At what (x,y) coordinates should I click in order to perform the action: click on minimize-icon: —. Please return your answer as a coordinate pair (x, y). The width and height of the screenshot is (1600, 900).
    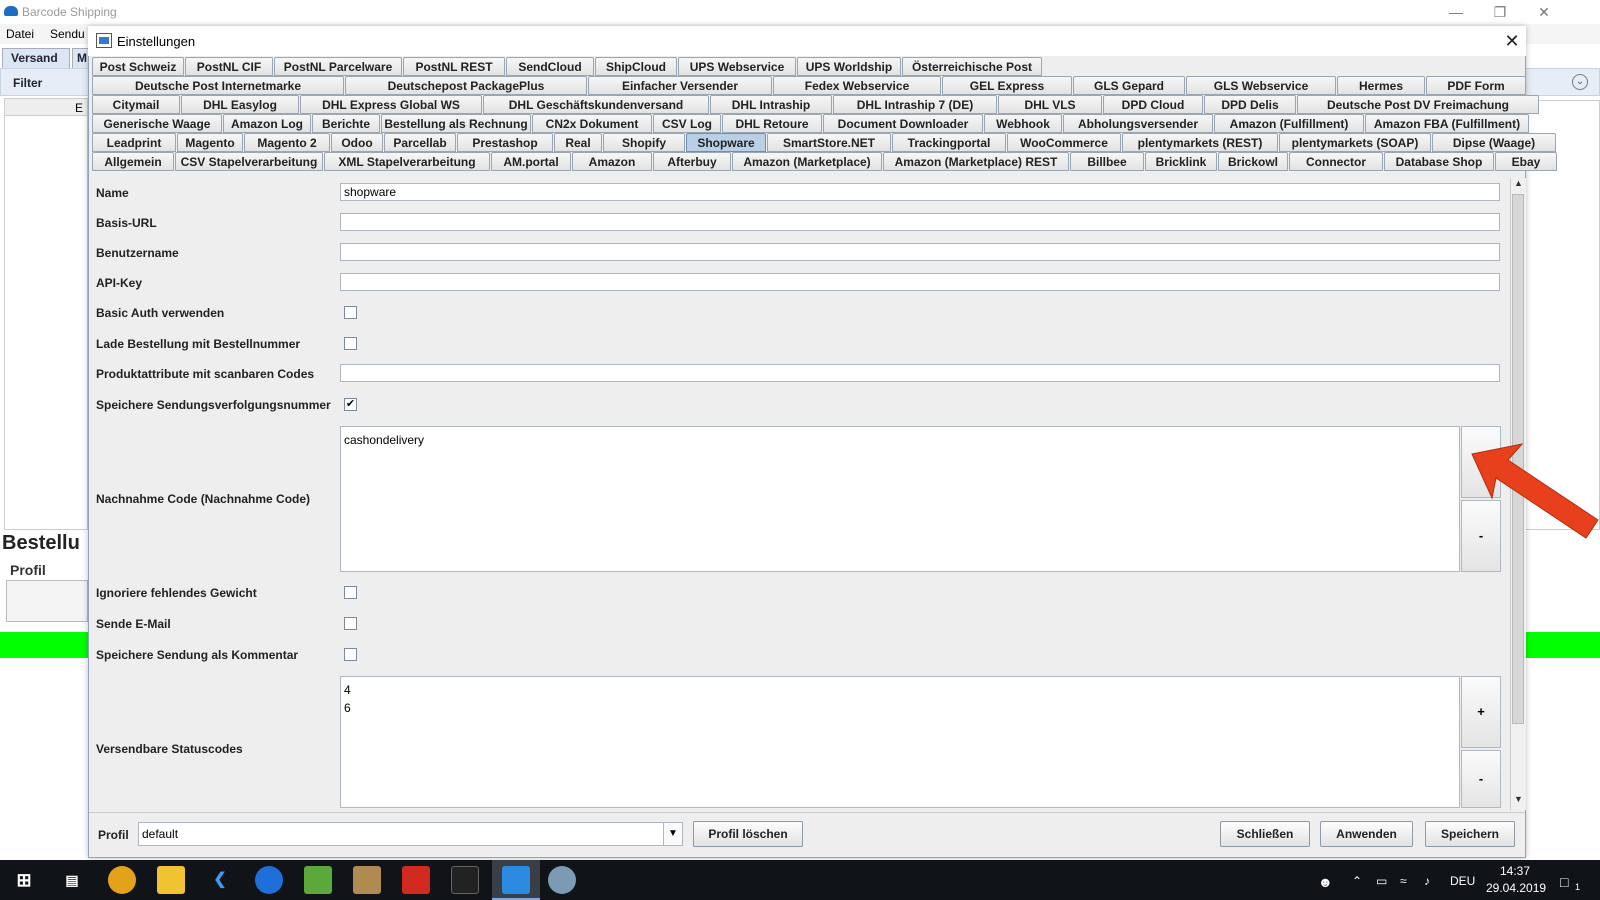
    Looking at the image, I should click on (1456, 12).